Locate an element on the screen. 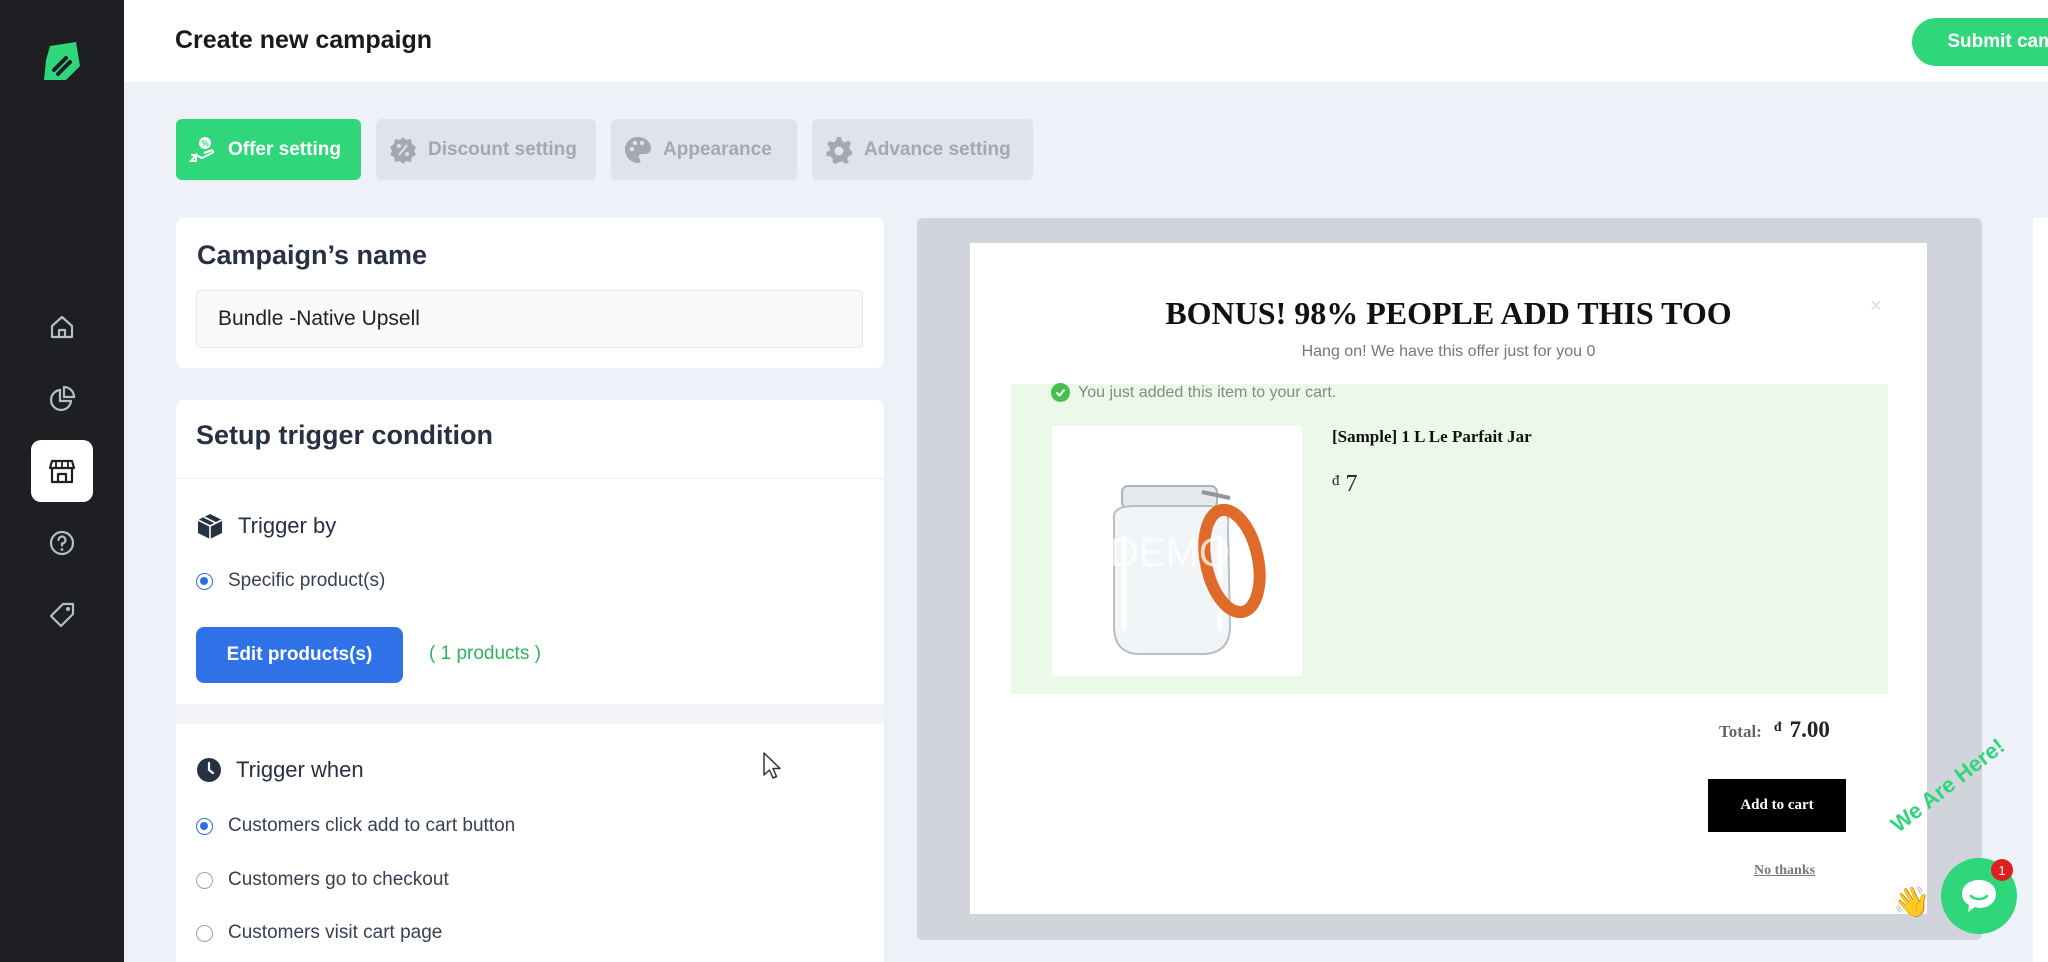  add-to-cart-button: Add to cart is located at coordinates (1777, 805).